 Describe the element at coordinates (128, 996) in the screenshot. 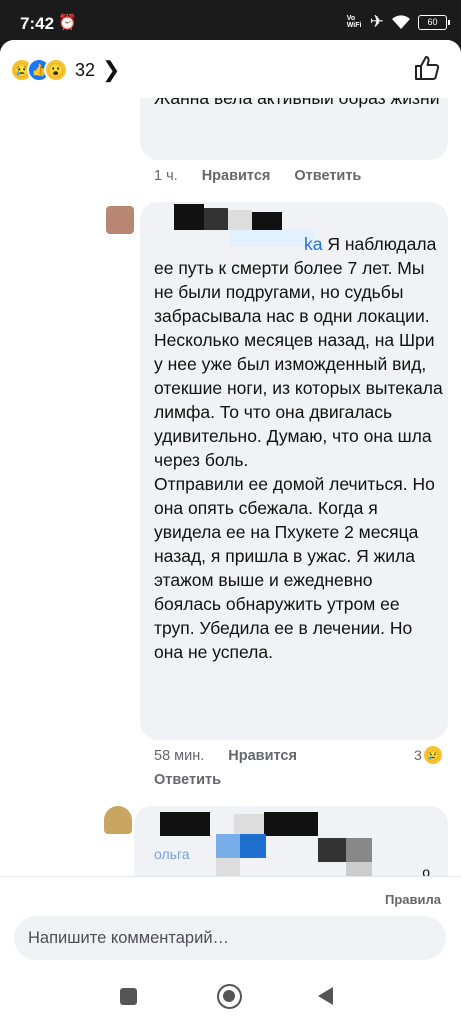

I see `recent-apps-button` at that location.